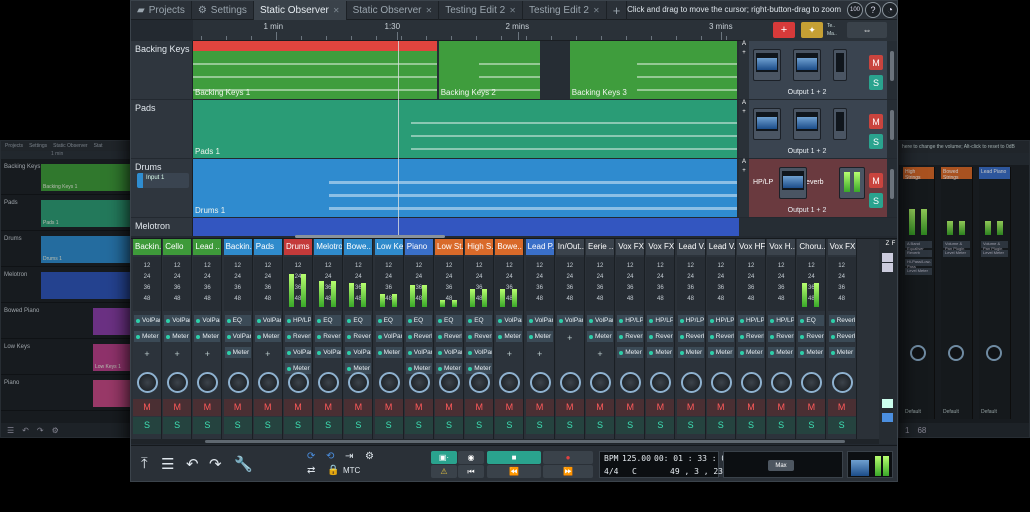 Image resolution: width=1030 pixels, height=512 pixels. I want to click on strip-name: Pads, so click(267, 247).